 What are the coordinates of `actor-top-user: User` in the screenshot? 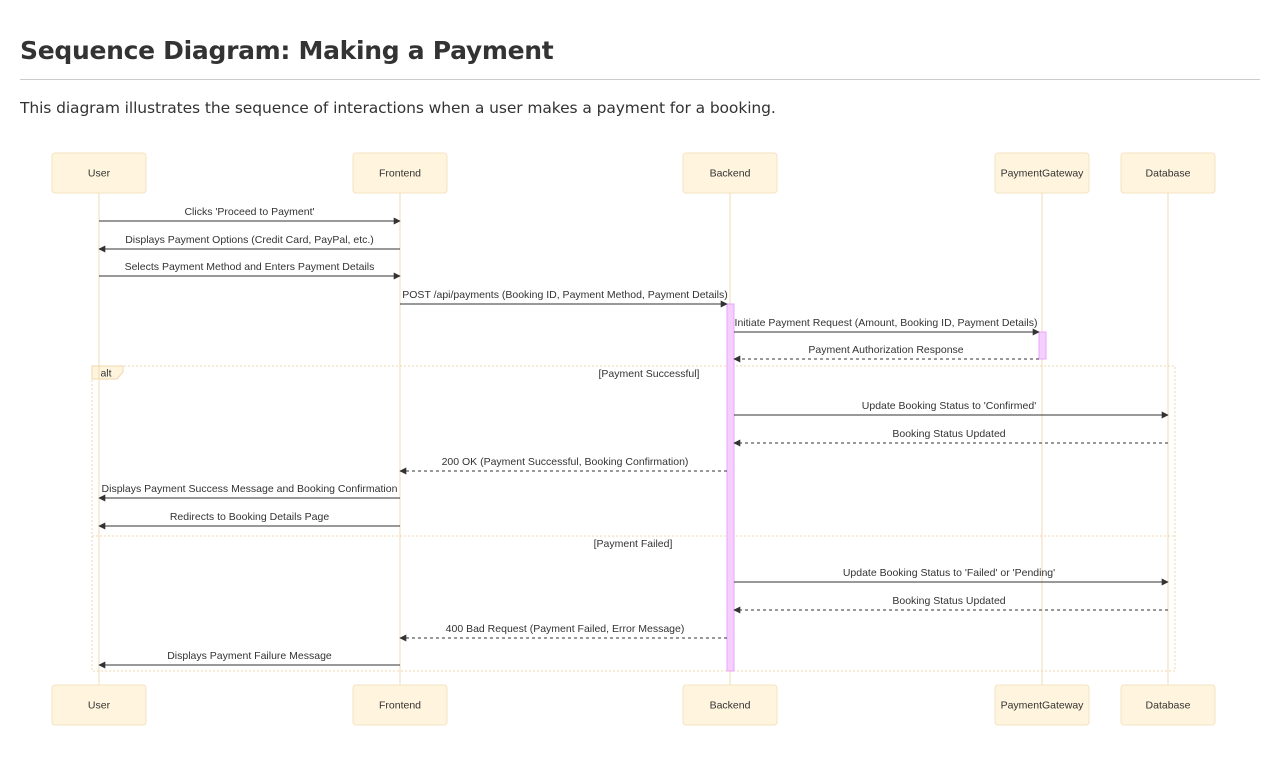 It's located at (99, 173).